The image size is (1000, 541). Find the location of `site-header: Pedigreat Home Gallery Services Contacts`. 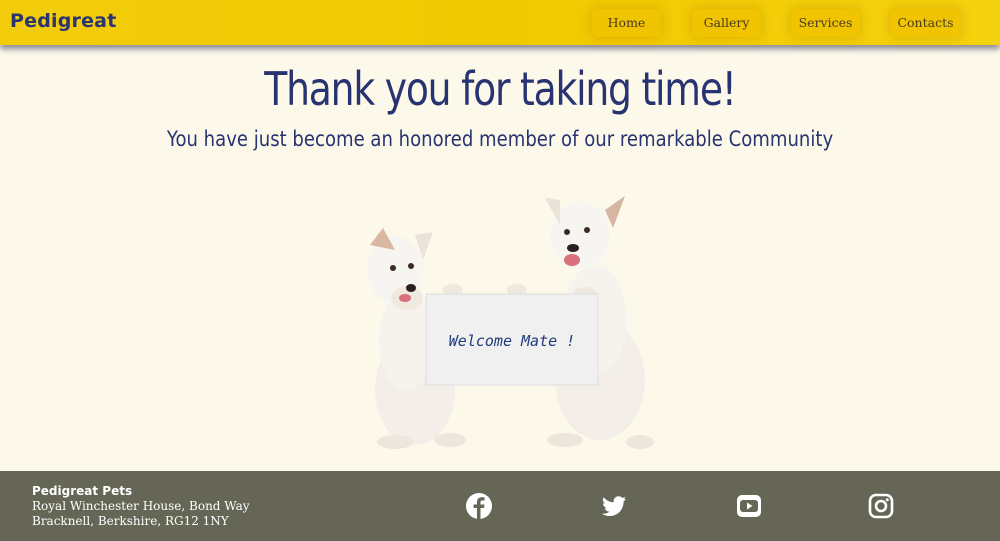

site-header: Pedigreat Home Gallery Services Contacts is located at coordinates (500, 22).